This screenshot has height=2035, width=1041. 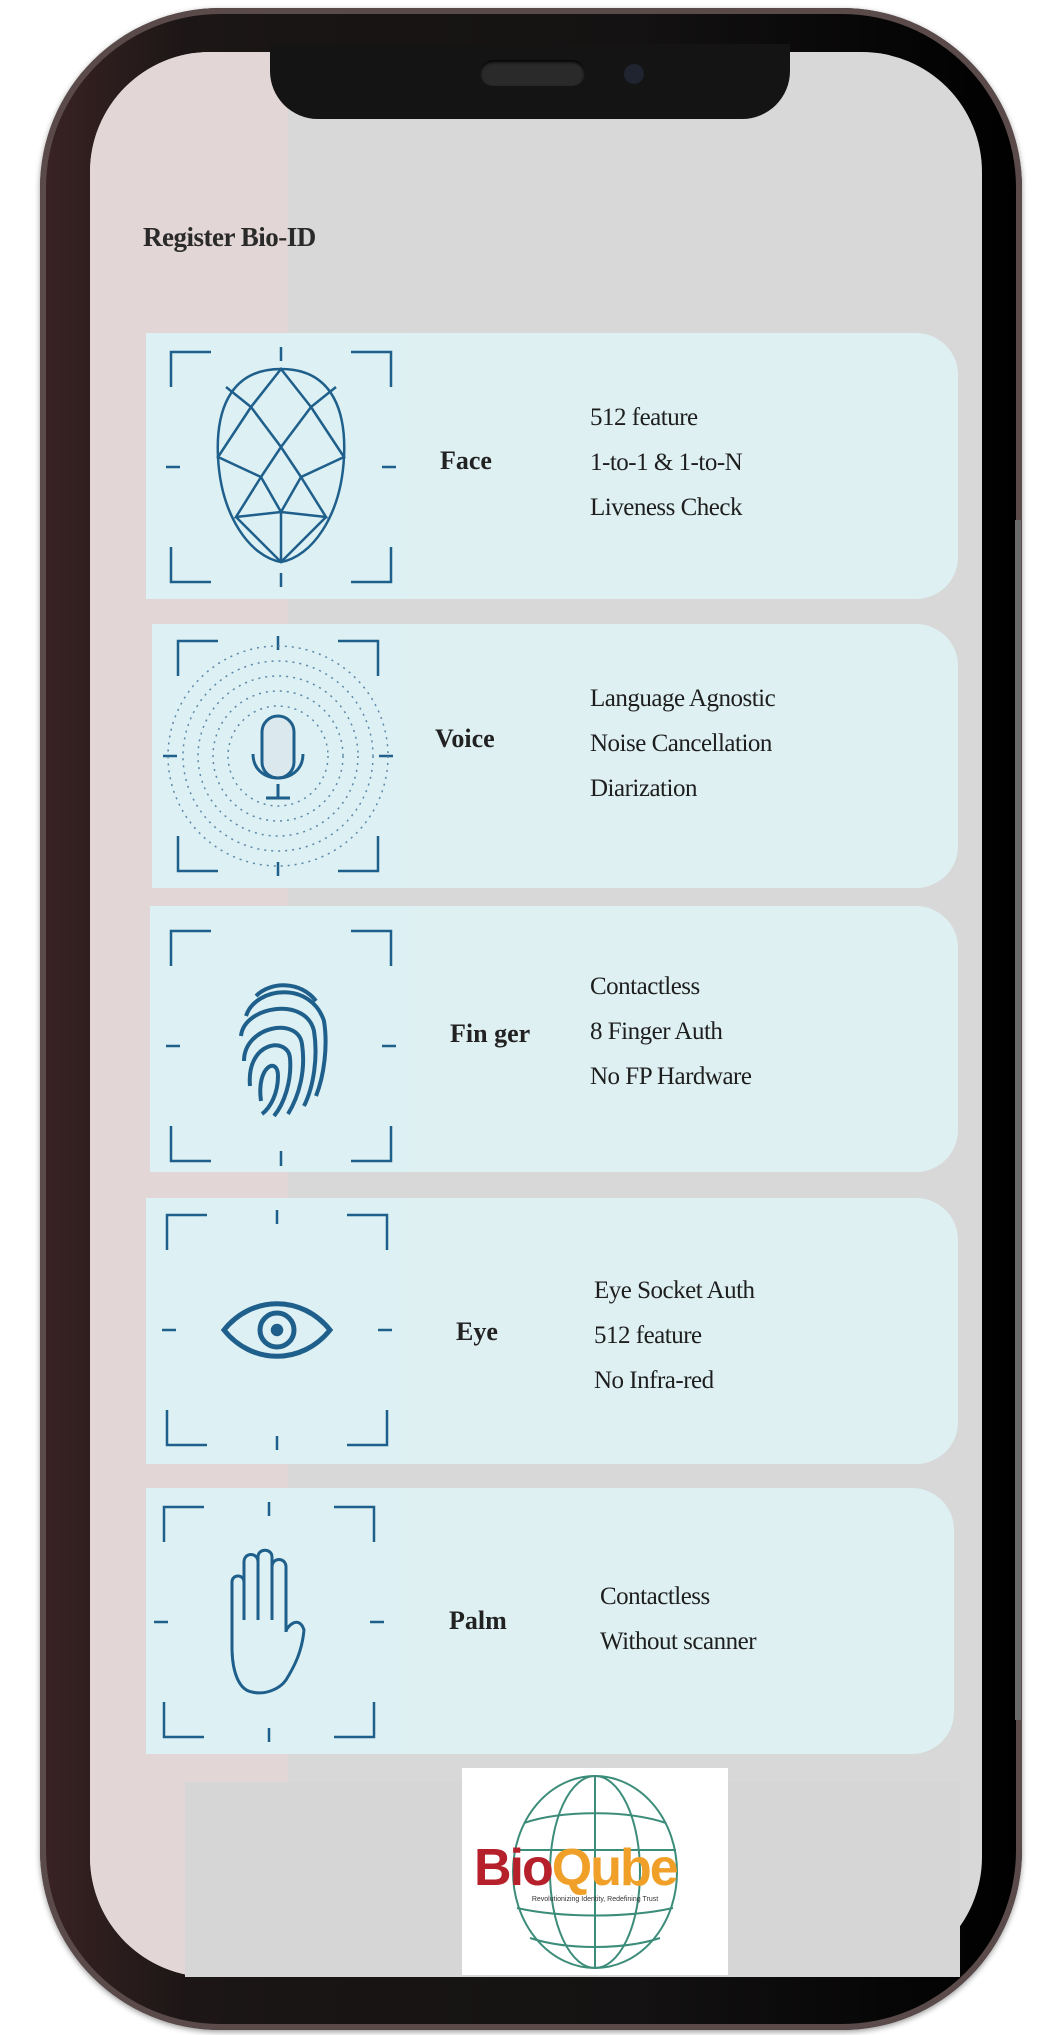 What do you see at coordinates (514, 1868) in the screenshot?
I see `logo-bio: Bio` at bounding box center [514, 1868].